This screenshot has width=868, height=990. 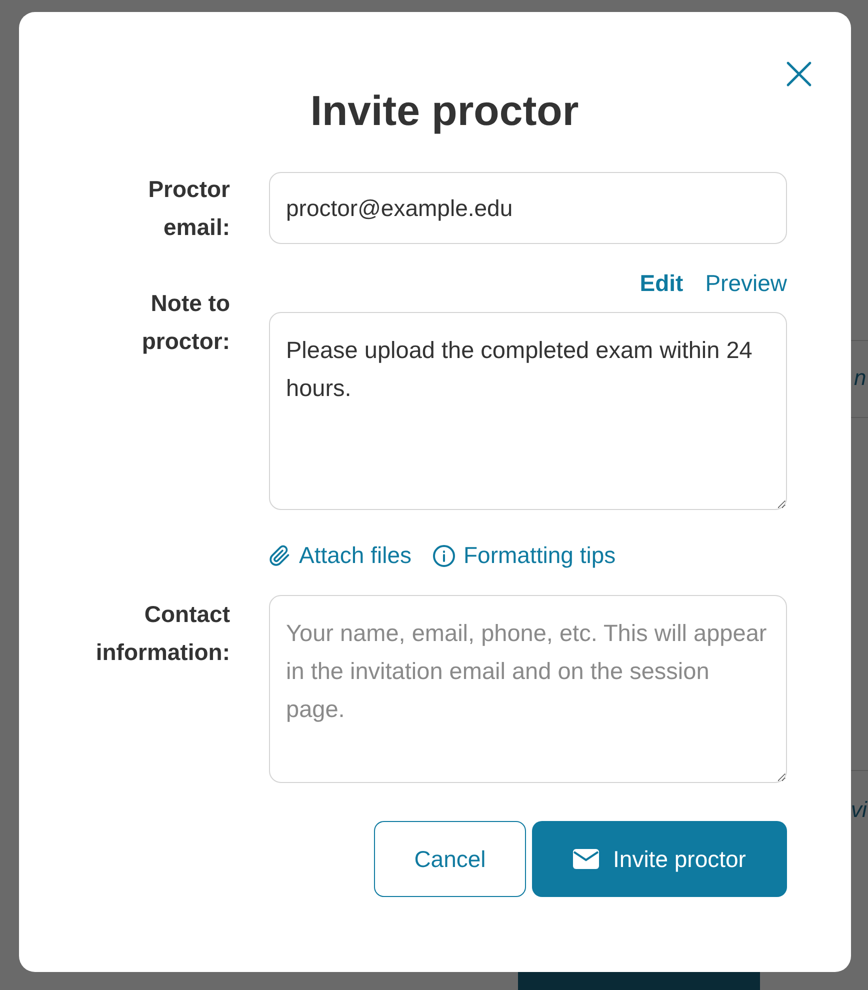 I want to click on editor-tab: Edit, so click(x=662, y=283).